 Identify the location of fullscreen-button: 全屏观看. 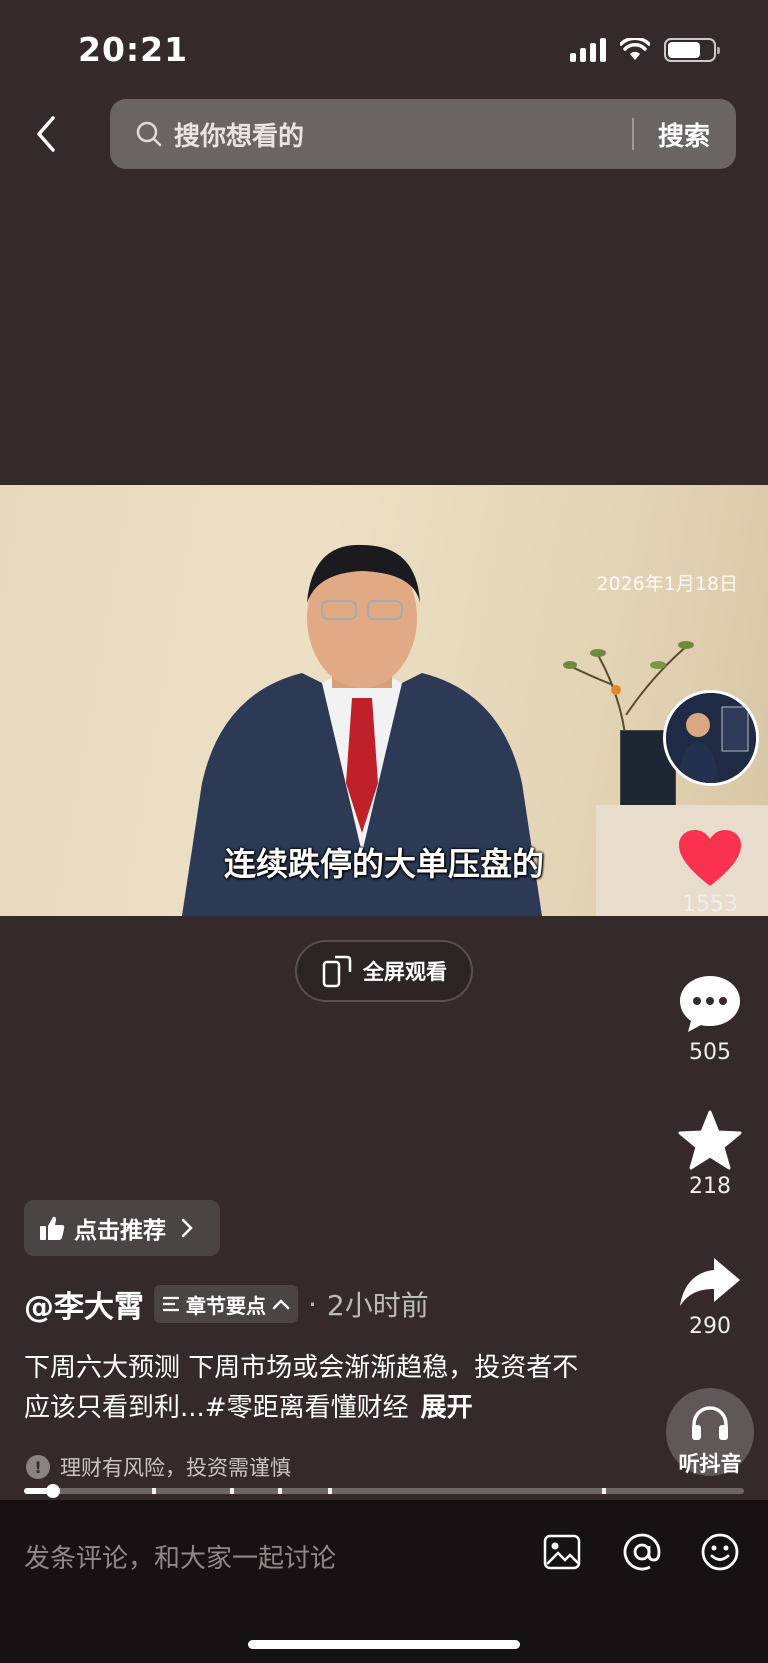
(384, 971).